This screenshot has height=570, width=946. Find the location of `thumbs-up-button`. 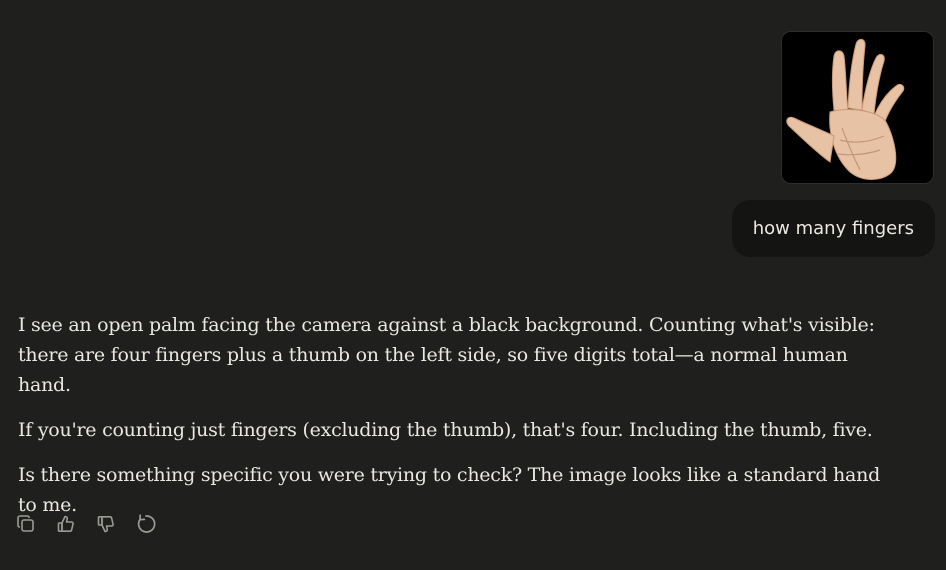

thumbs-up-button is located at coordinates (66, 524).